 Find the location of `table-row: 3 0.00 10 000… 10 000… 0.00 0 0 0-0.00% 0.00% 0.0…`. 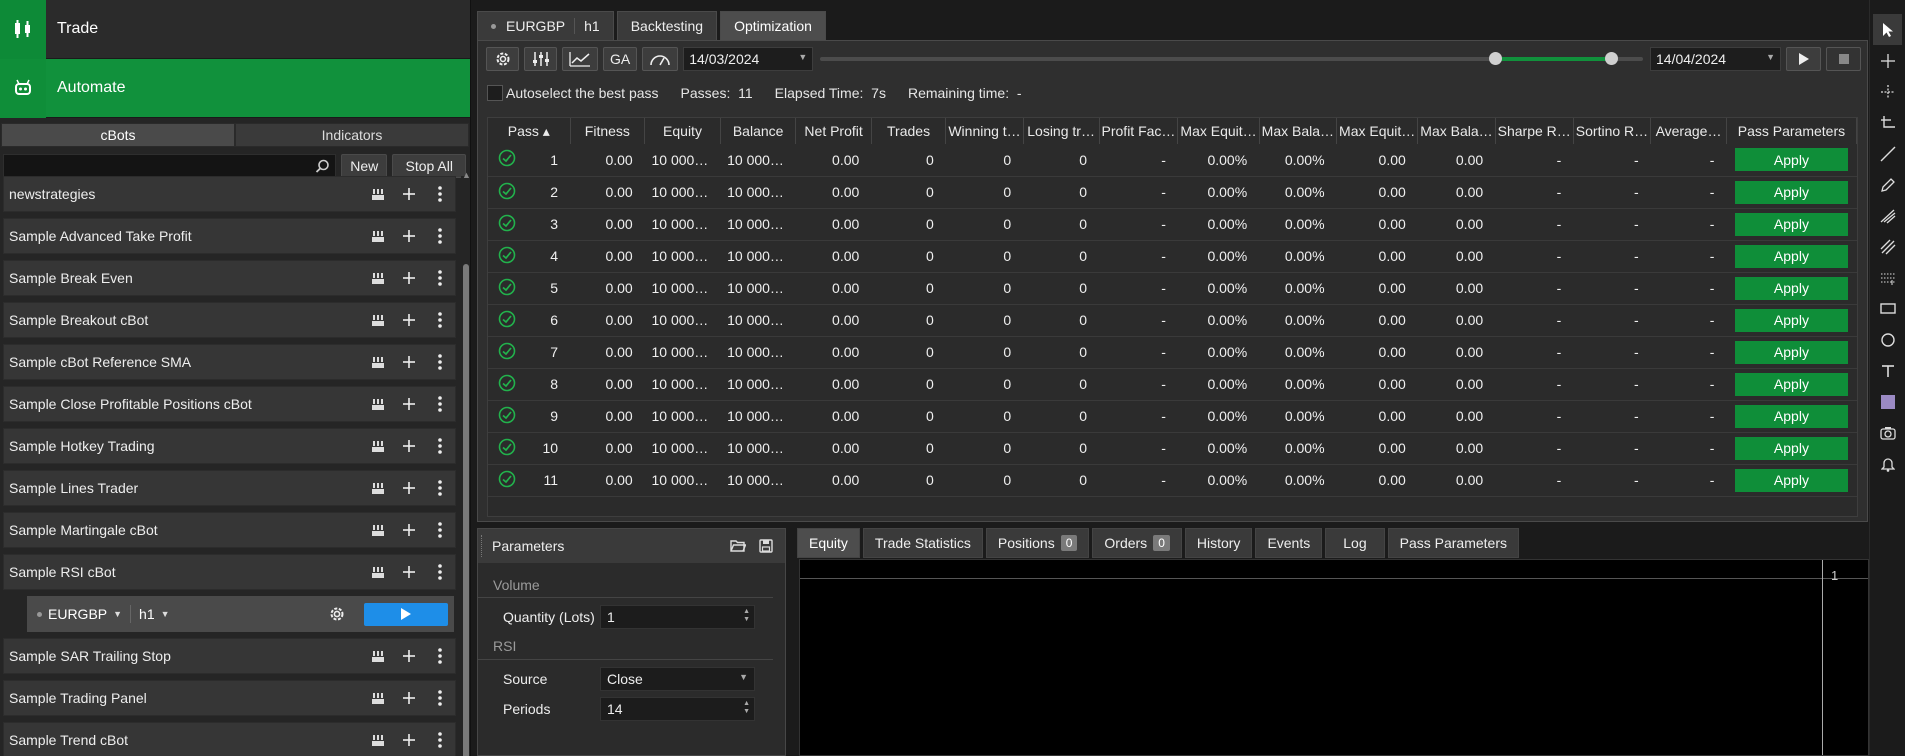

table-row: 3 0.00 10 000… 10 000… 0.00 0 0 0-0.00% 0.00% 0.0… is located at coordinates (1172, 224).